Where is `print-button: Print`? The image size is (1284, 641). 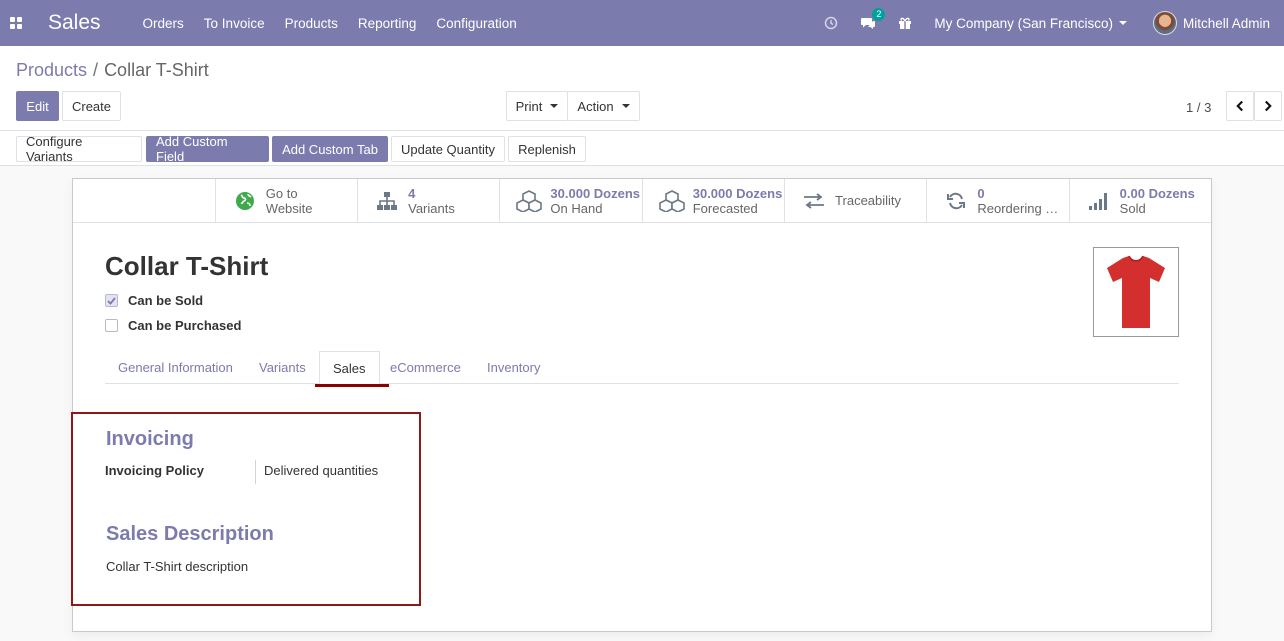
print-button: Print is located at coordinates (537, 106).